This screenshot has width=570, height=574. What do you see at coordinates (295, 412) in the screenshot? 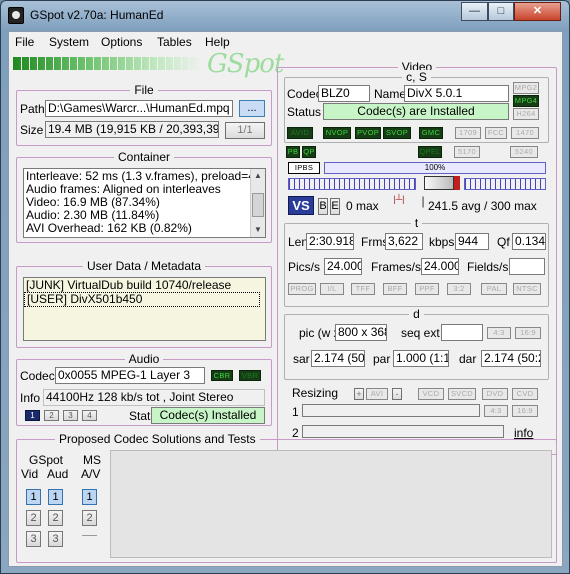
I see `resize-row1-label: 1` at bounding box center [295, 412].